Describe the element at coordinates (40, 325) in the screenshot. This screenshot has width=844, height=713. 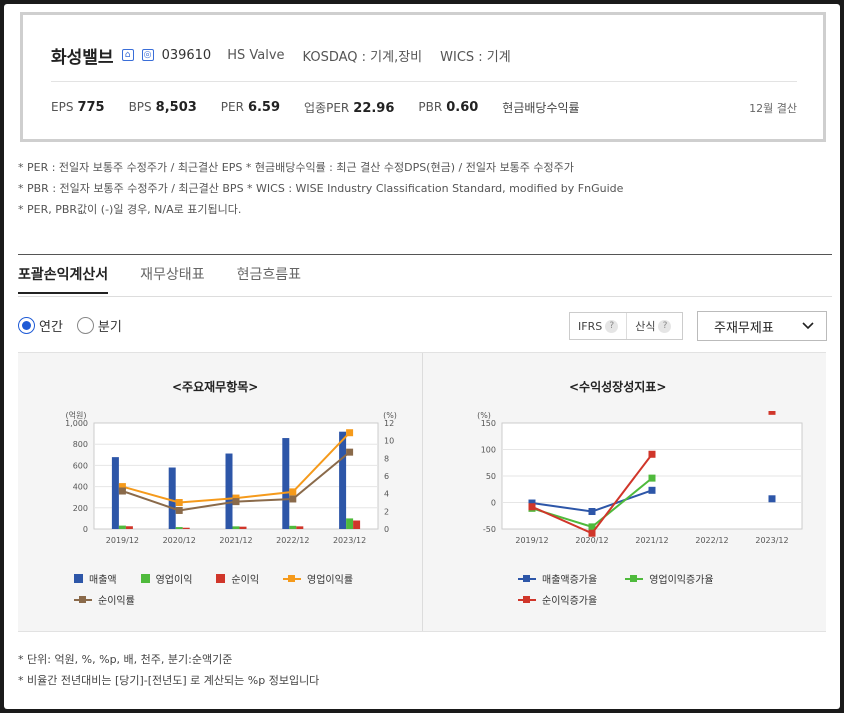
I see `annual-radio: 연간` at that location.